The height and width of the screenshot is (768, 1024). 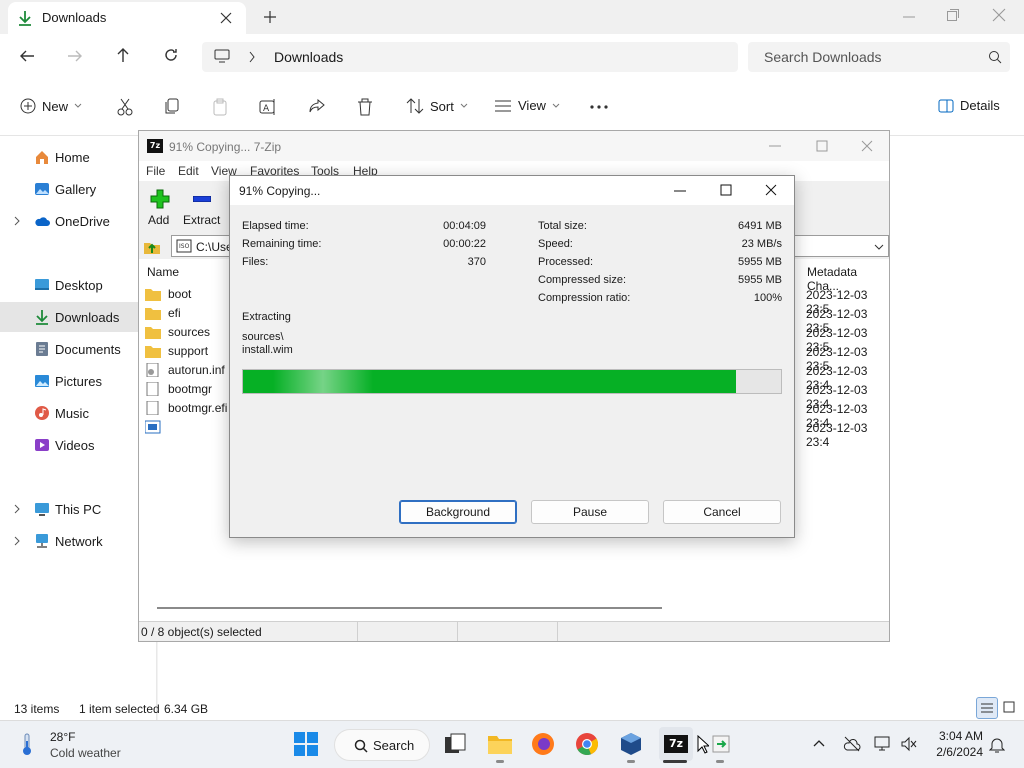 What do you see at coordinates (382, 745) in the screenshot?
I see `taskbar-search: Search` at bounding box center [382, 745].